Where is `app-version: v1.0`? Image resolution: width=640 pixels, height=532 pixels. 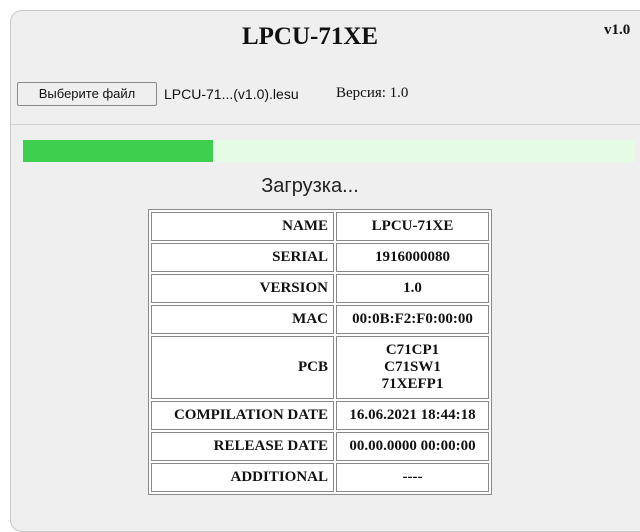
app-version: v1.0 is located at coordinates (617, 30).